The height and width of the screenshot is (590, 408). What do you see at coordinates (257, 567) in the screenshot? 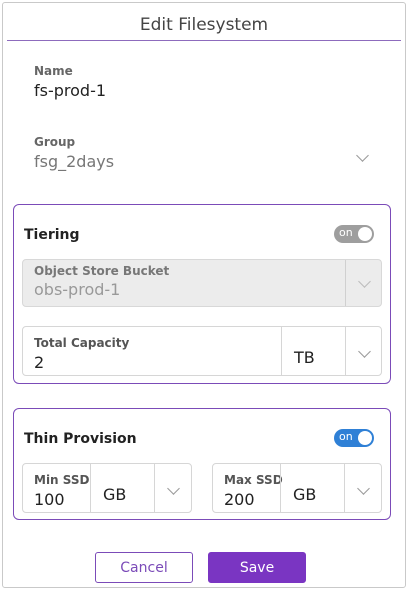
I see `save-button: Save` at bounding box center [257, 567].